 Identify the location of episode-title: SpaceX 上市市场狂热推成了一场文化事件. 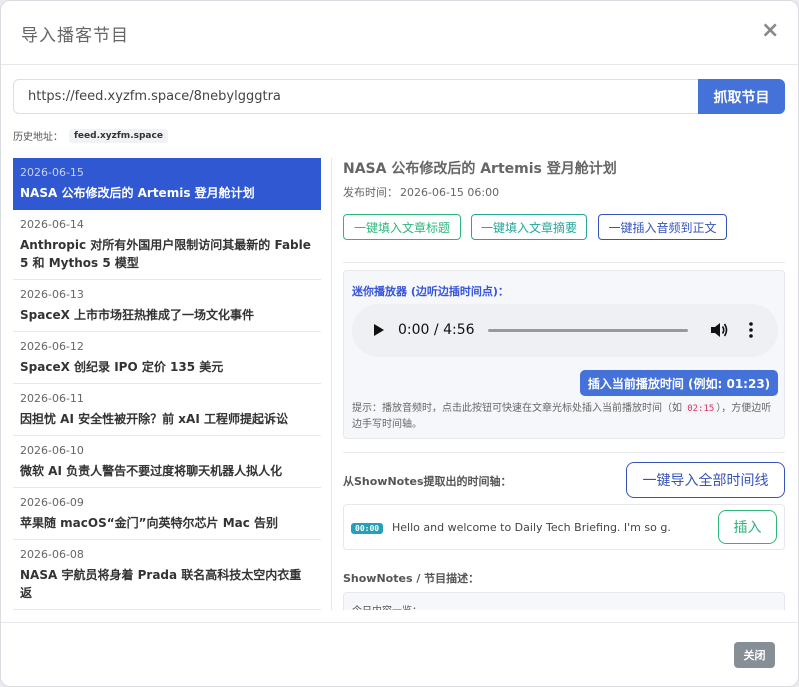
(137, 315).